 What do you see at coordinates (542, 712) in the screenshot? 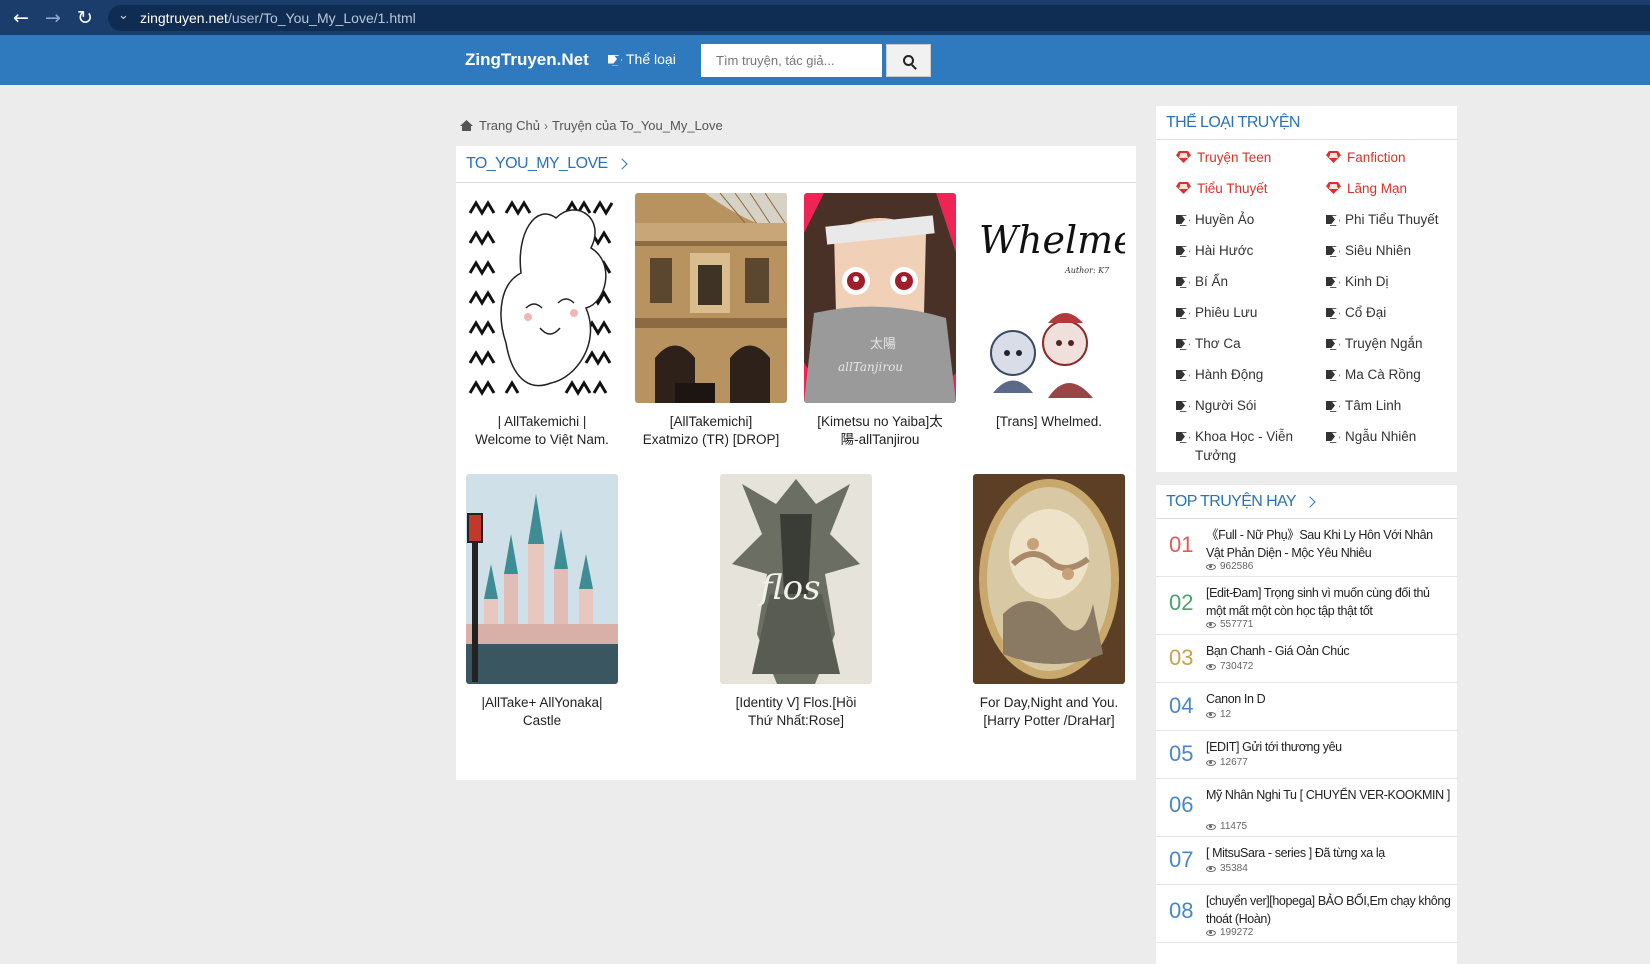
I see `story-title: |AllTake+ AllYonaka| Castle` at bounding box center [542, 712].